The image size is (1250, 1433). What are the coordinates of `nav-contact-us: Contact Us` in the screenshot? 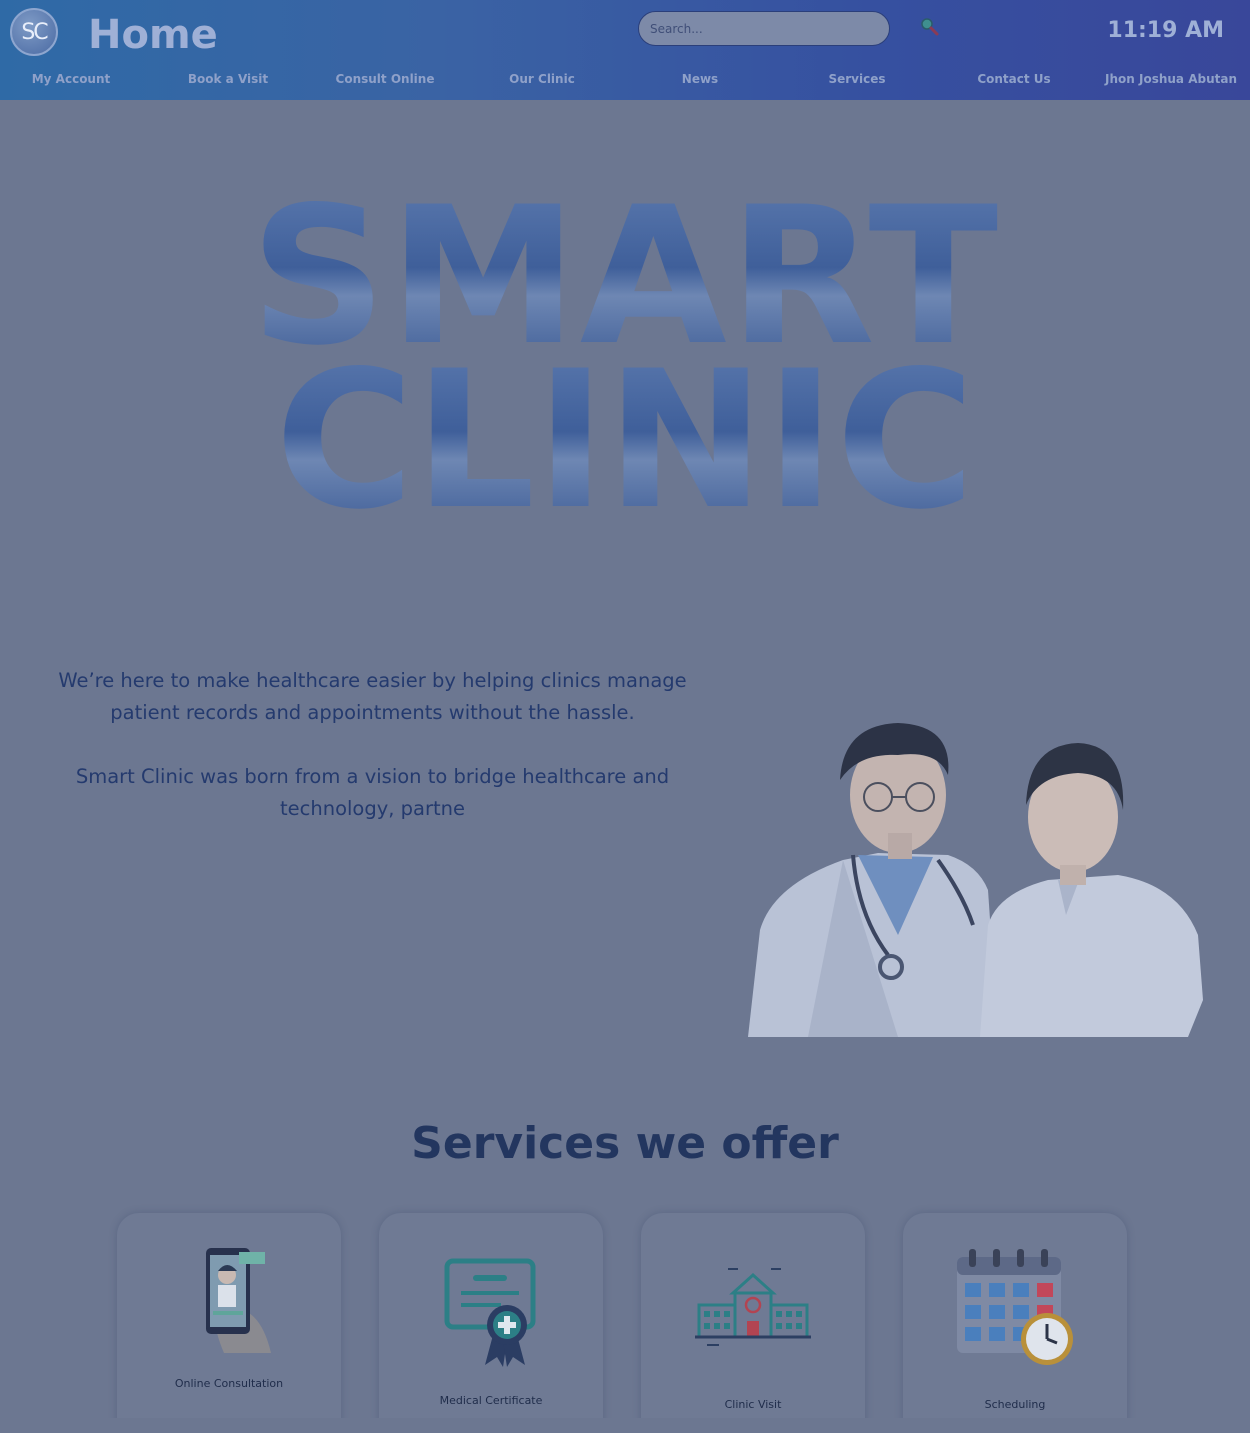 It's located at (1013, 79).